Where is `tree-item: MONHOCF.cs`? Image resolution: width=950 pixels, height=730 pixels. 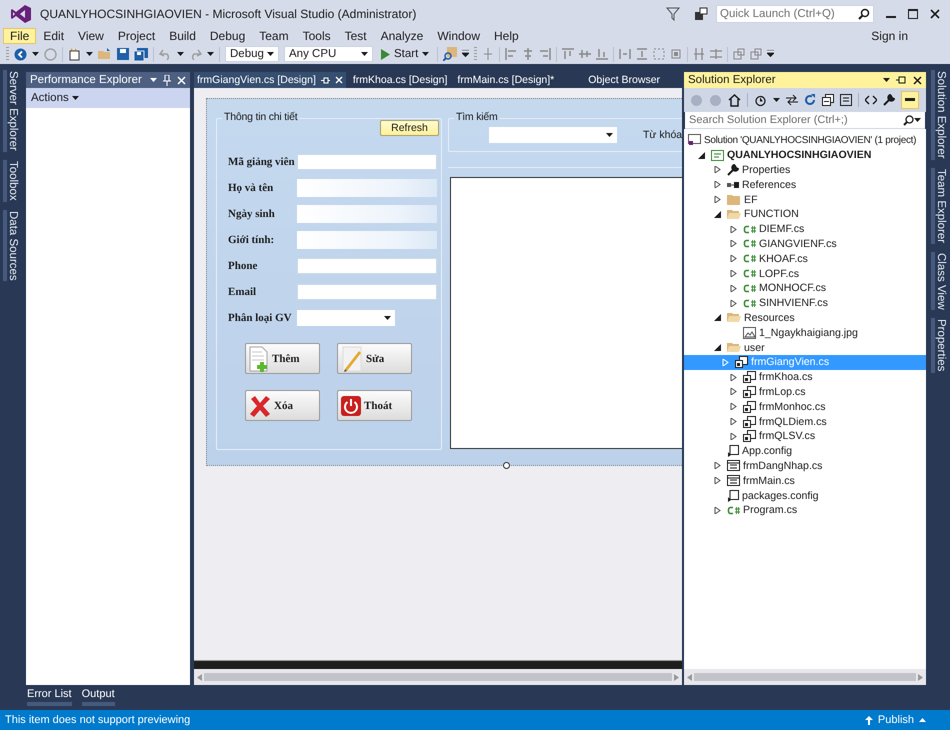 tree-item: MONHOCF.cs is located at coordinates (809, 288).